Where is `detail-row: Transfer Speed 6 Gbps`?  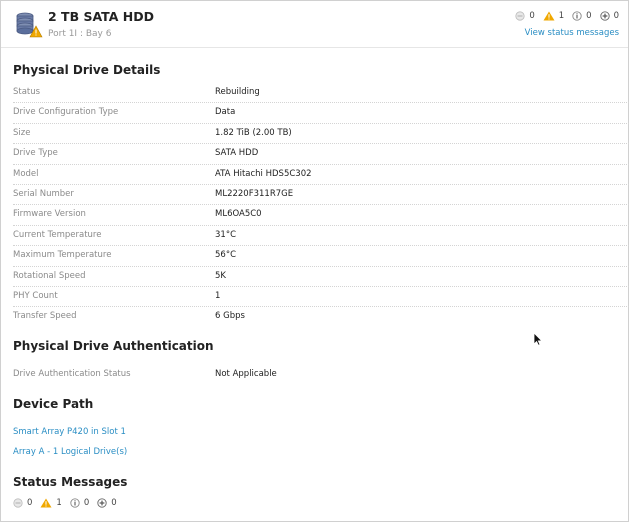 detail-row: Transfer Speed 6 Gbps is located at coordinates (321, 316).